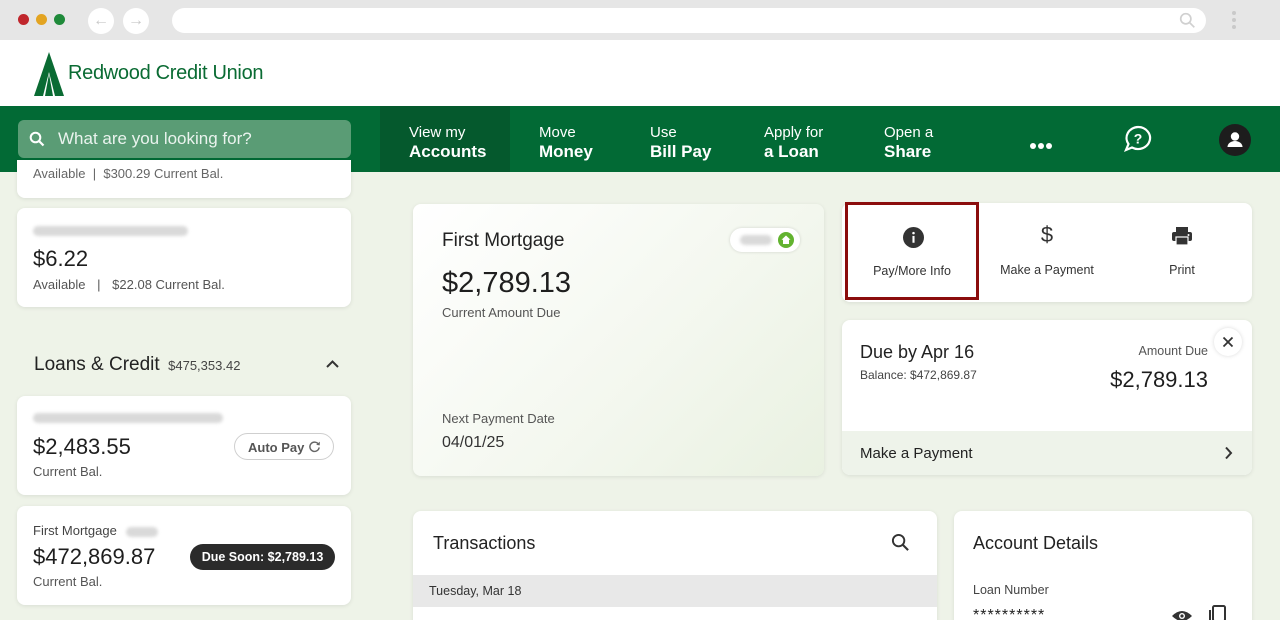  I want to click on user-icon, so click(1235, 139).